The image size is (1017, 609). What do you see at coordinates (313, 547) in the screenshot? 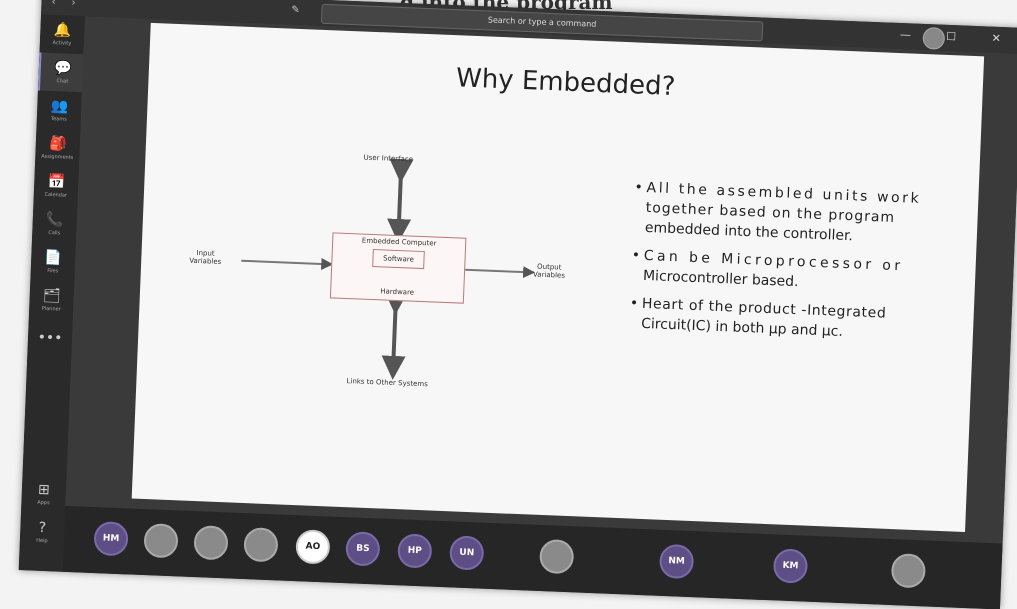
I see `participant-avatar: AO` at bounding box center [313, 547].